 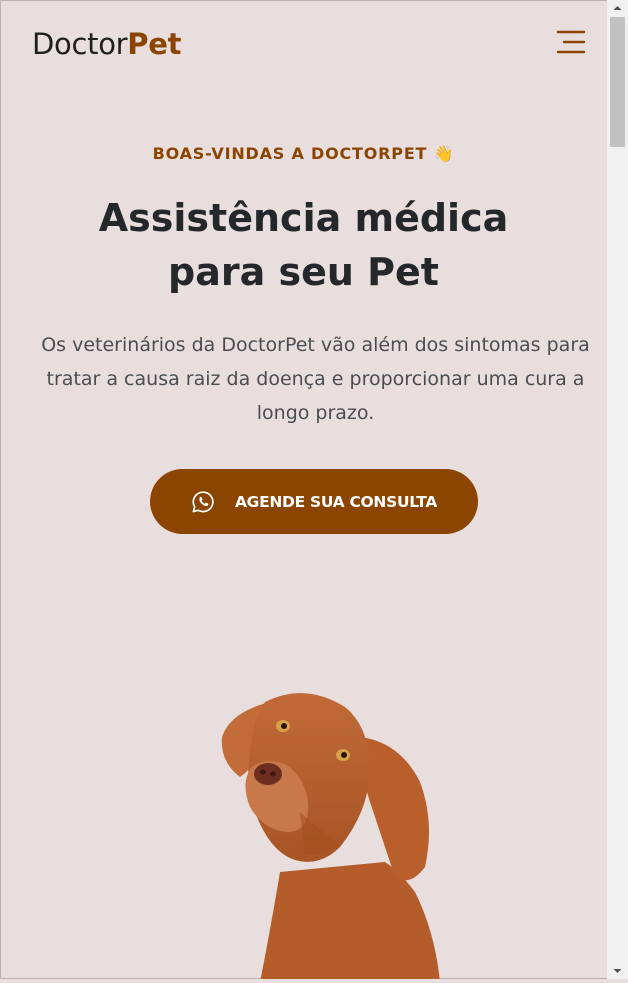 I want to click on site-header: DoctorPet, so click(x=303, y=45).